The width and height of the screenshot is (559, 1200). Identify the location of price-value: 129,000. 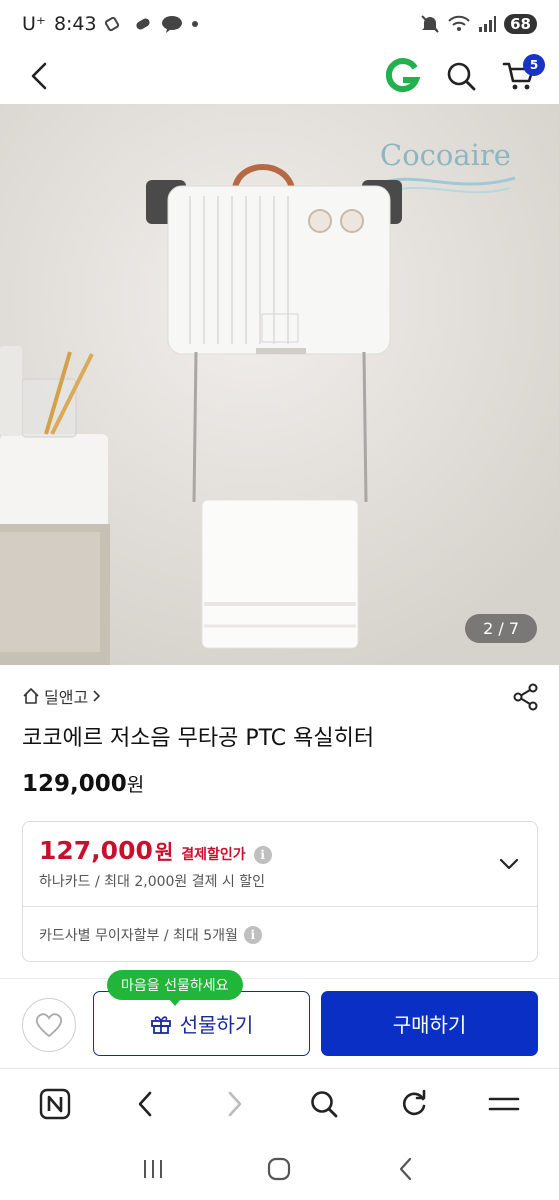
(74, 784).